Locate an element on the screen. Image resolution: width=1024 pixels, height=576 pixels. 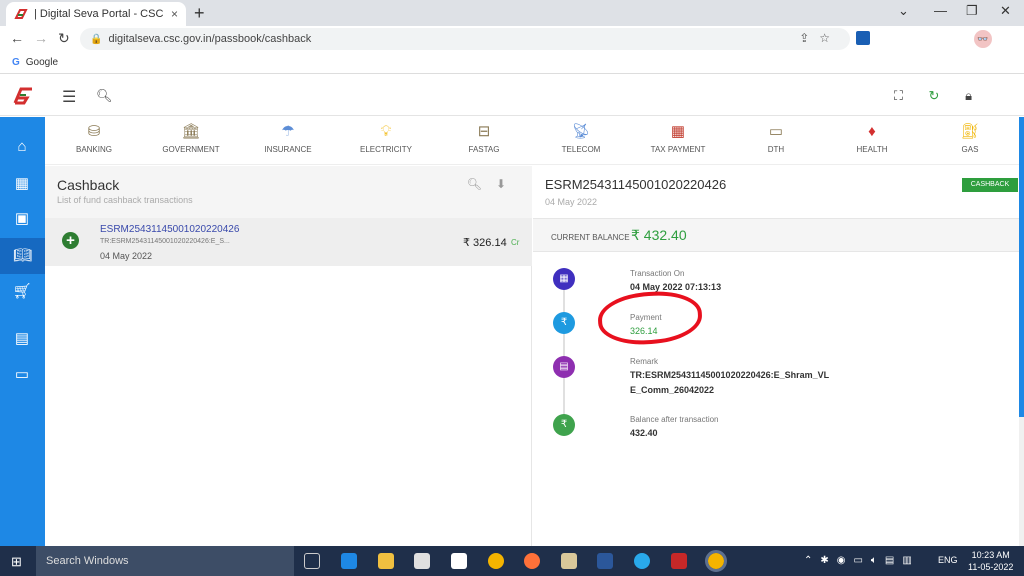
browser-tab: | Digital Seva Portal - CSC e-Gov × is located at coordinates (96, 14).